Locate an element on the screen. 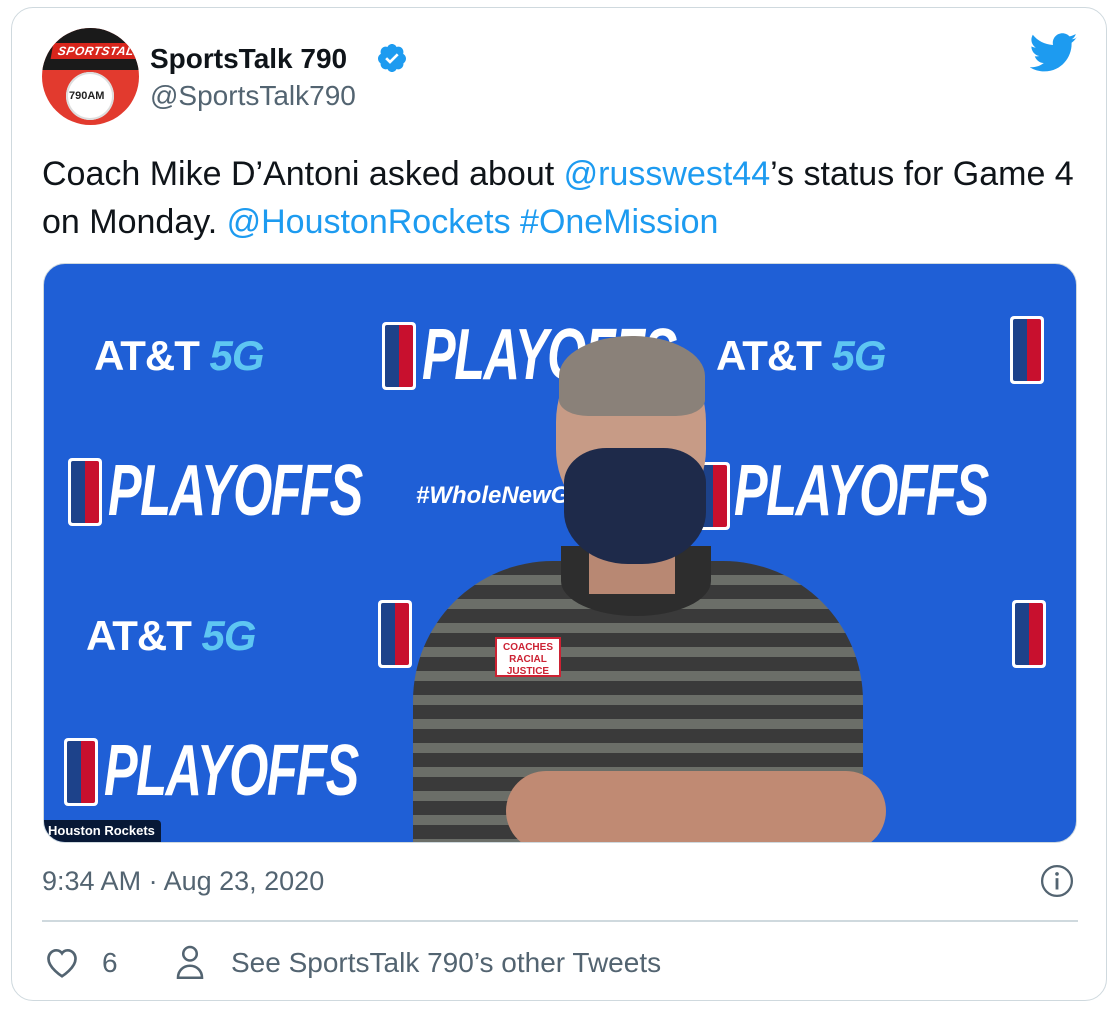  twitter-bird-icon is located at coordinates (1054, 53).